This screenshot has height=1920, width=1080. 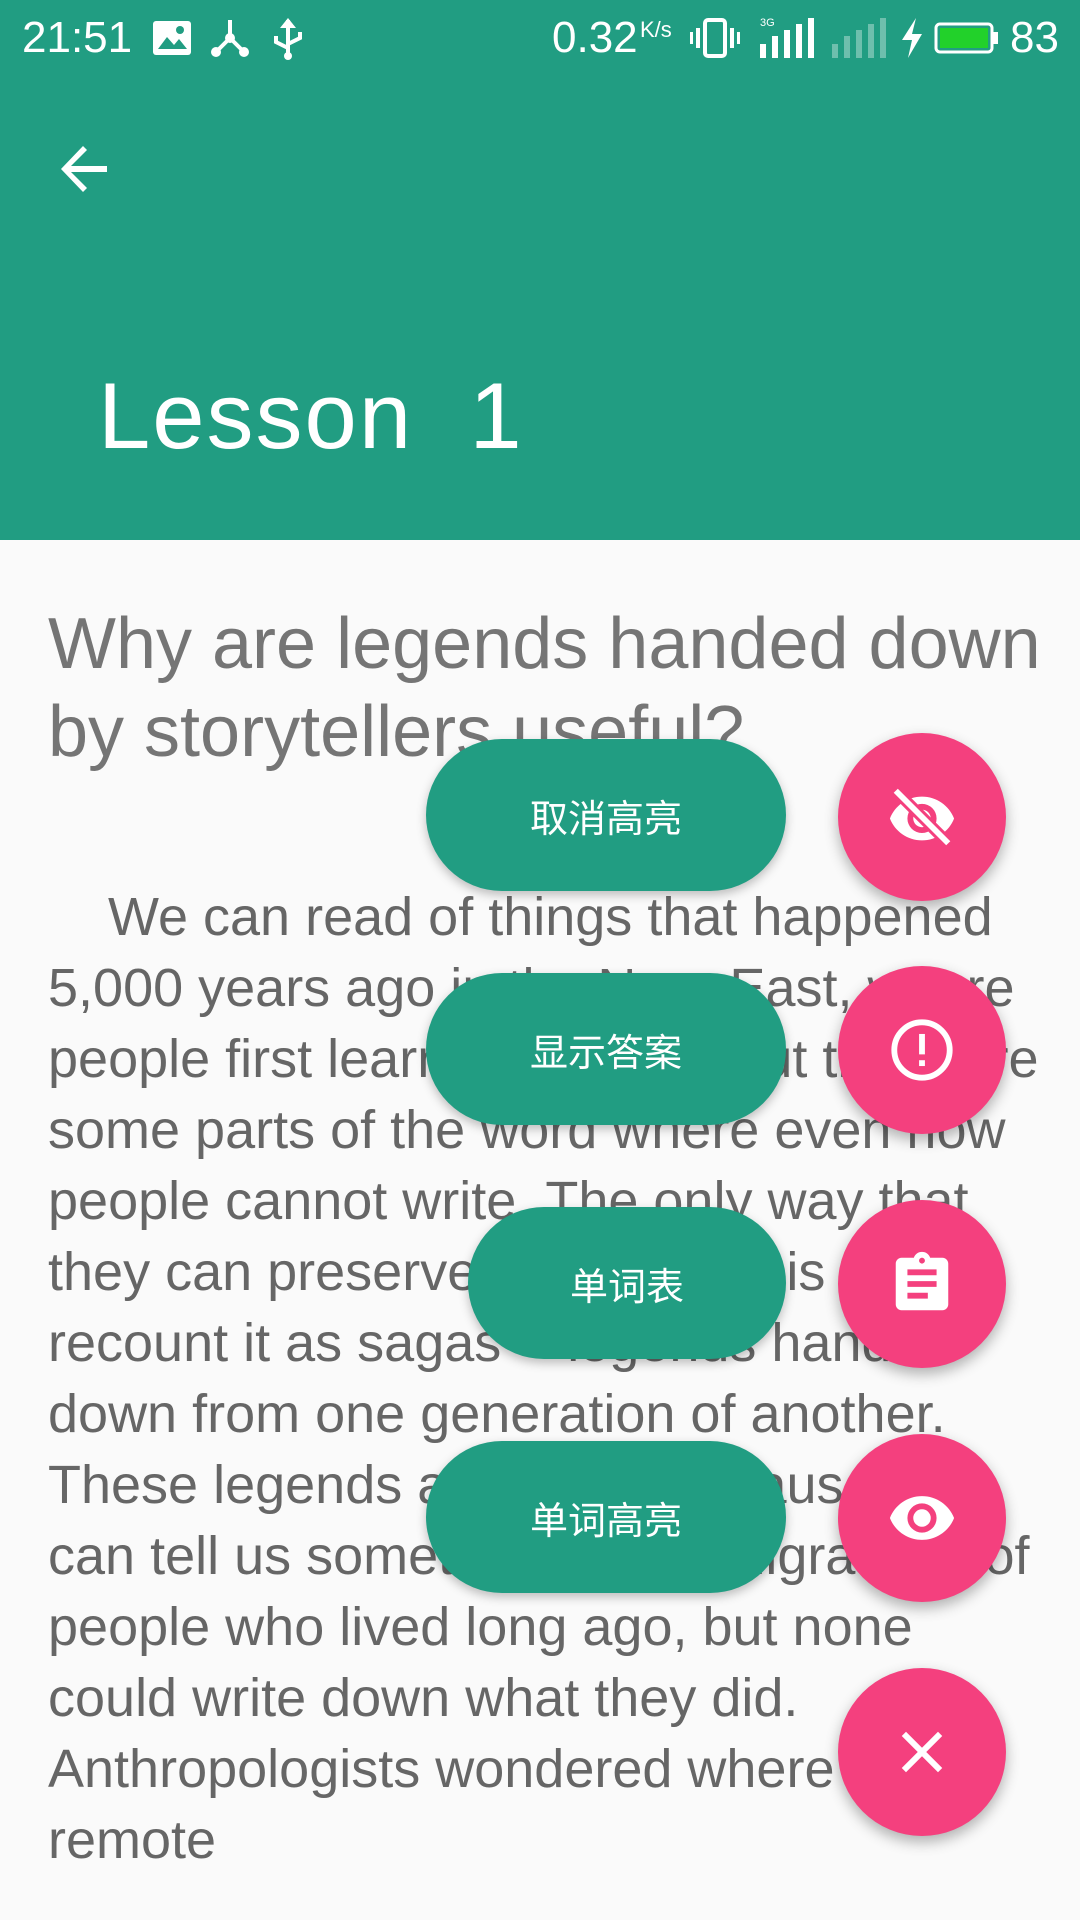 What do you see at coordinates (540, 38) in the screenshot?
I see `status-bar: 21:51 0.32 K/s 3G 83` at bounding box center [540, 38].